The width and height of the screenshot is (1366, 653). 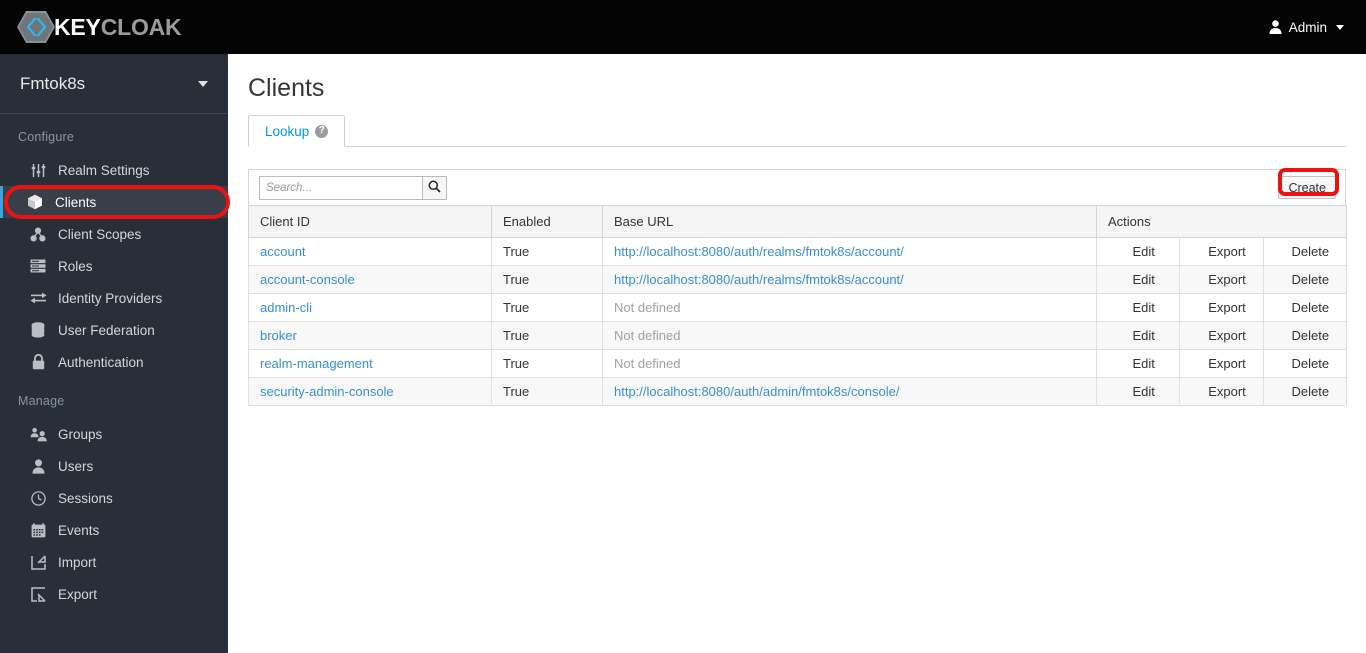 What do you see at coordinates (38, 498) in the screenshot?
I see `clock-icon` at bounding box center [38, 498].